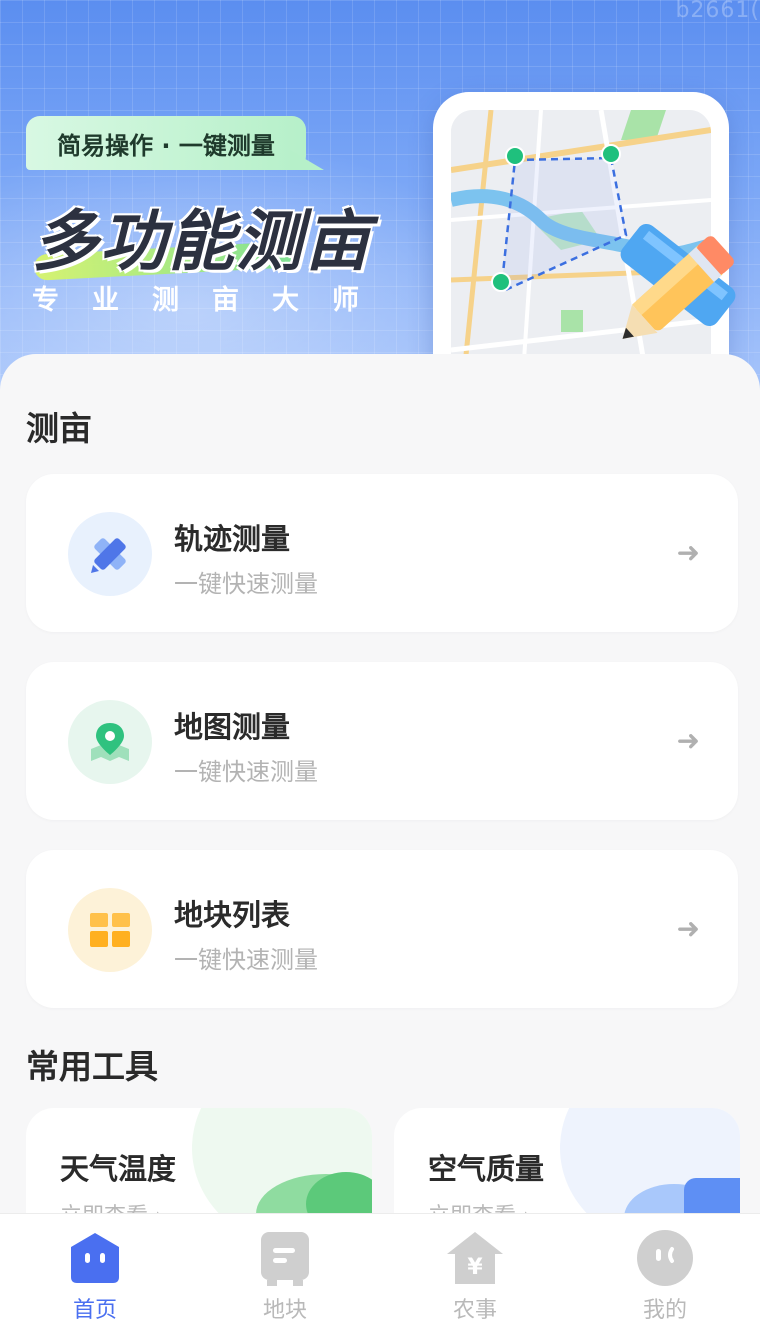  Describe the element at coordinates (717, 11) in the screenshot. I see `watermark-text: b2661(` at that location.